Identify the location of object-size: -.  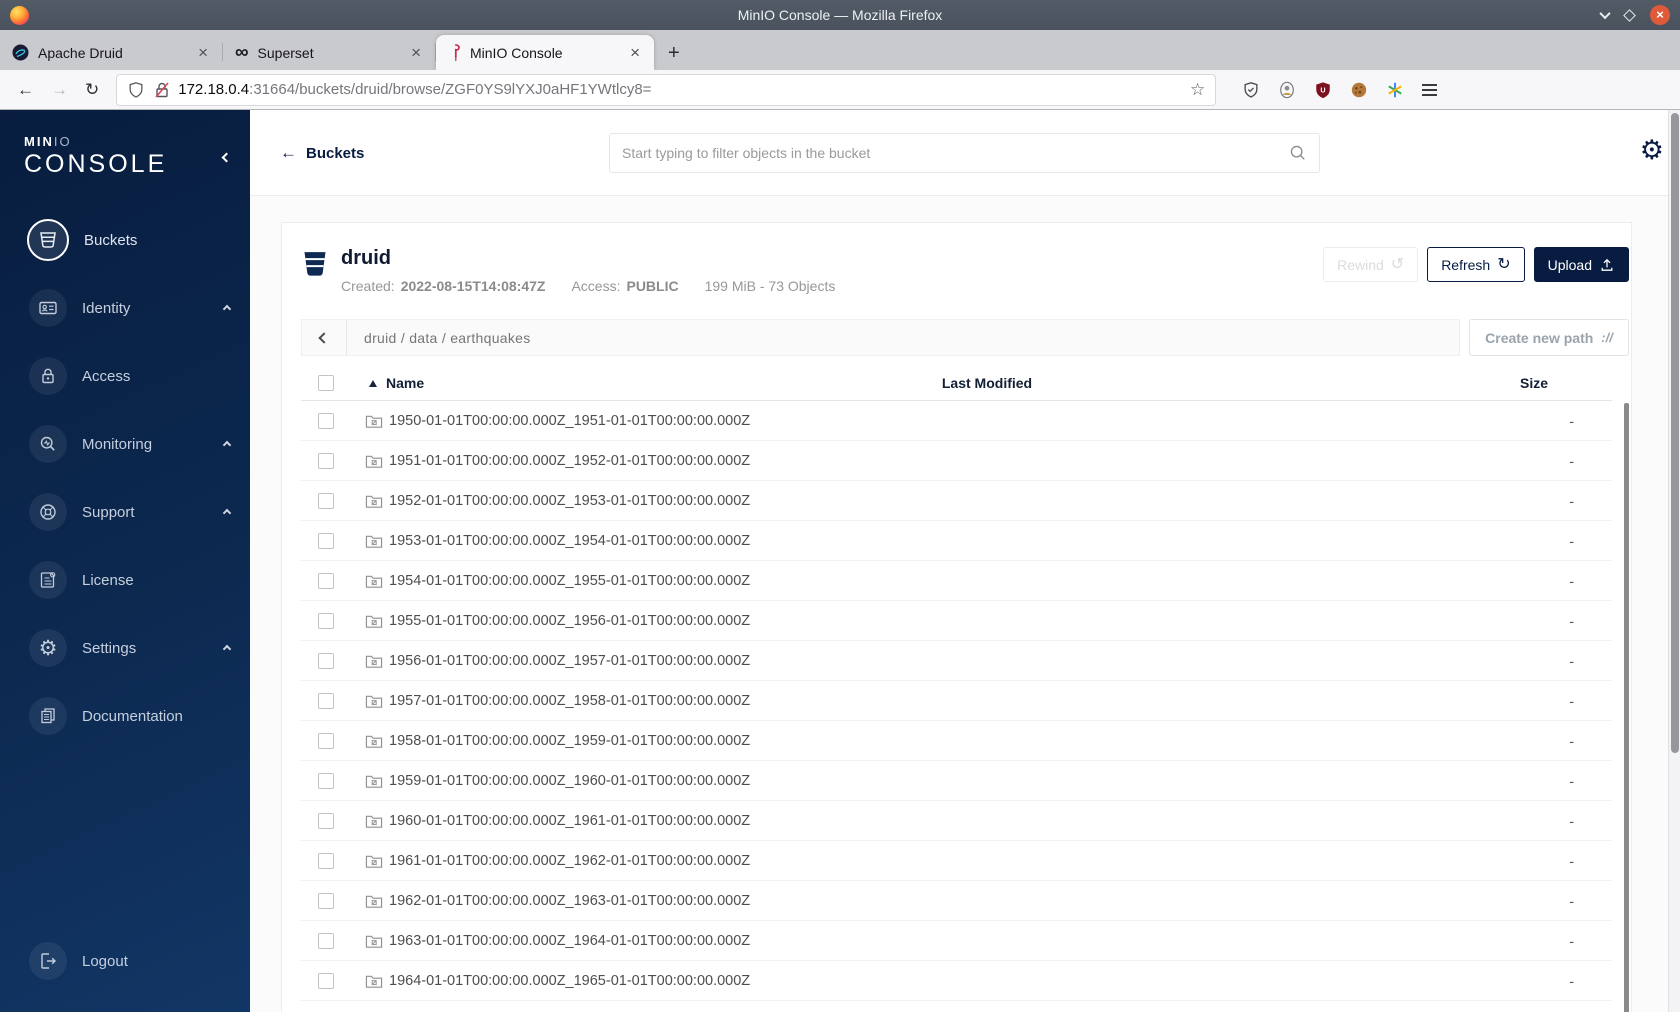
(1571, 860).